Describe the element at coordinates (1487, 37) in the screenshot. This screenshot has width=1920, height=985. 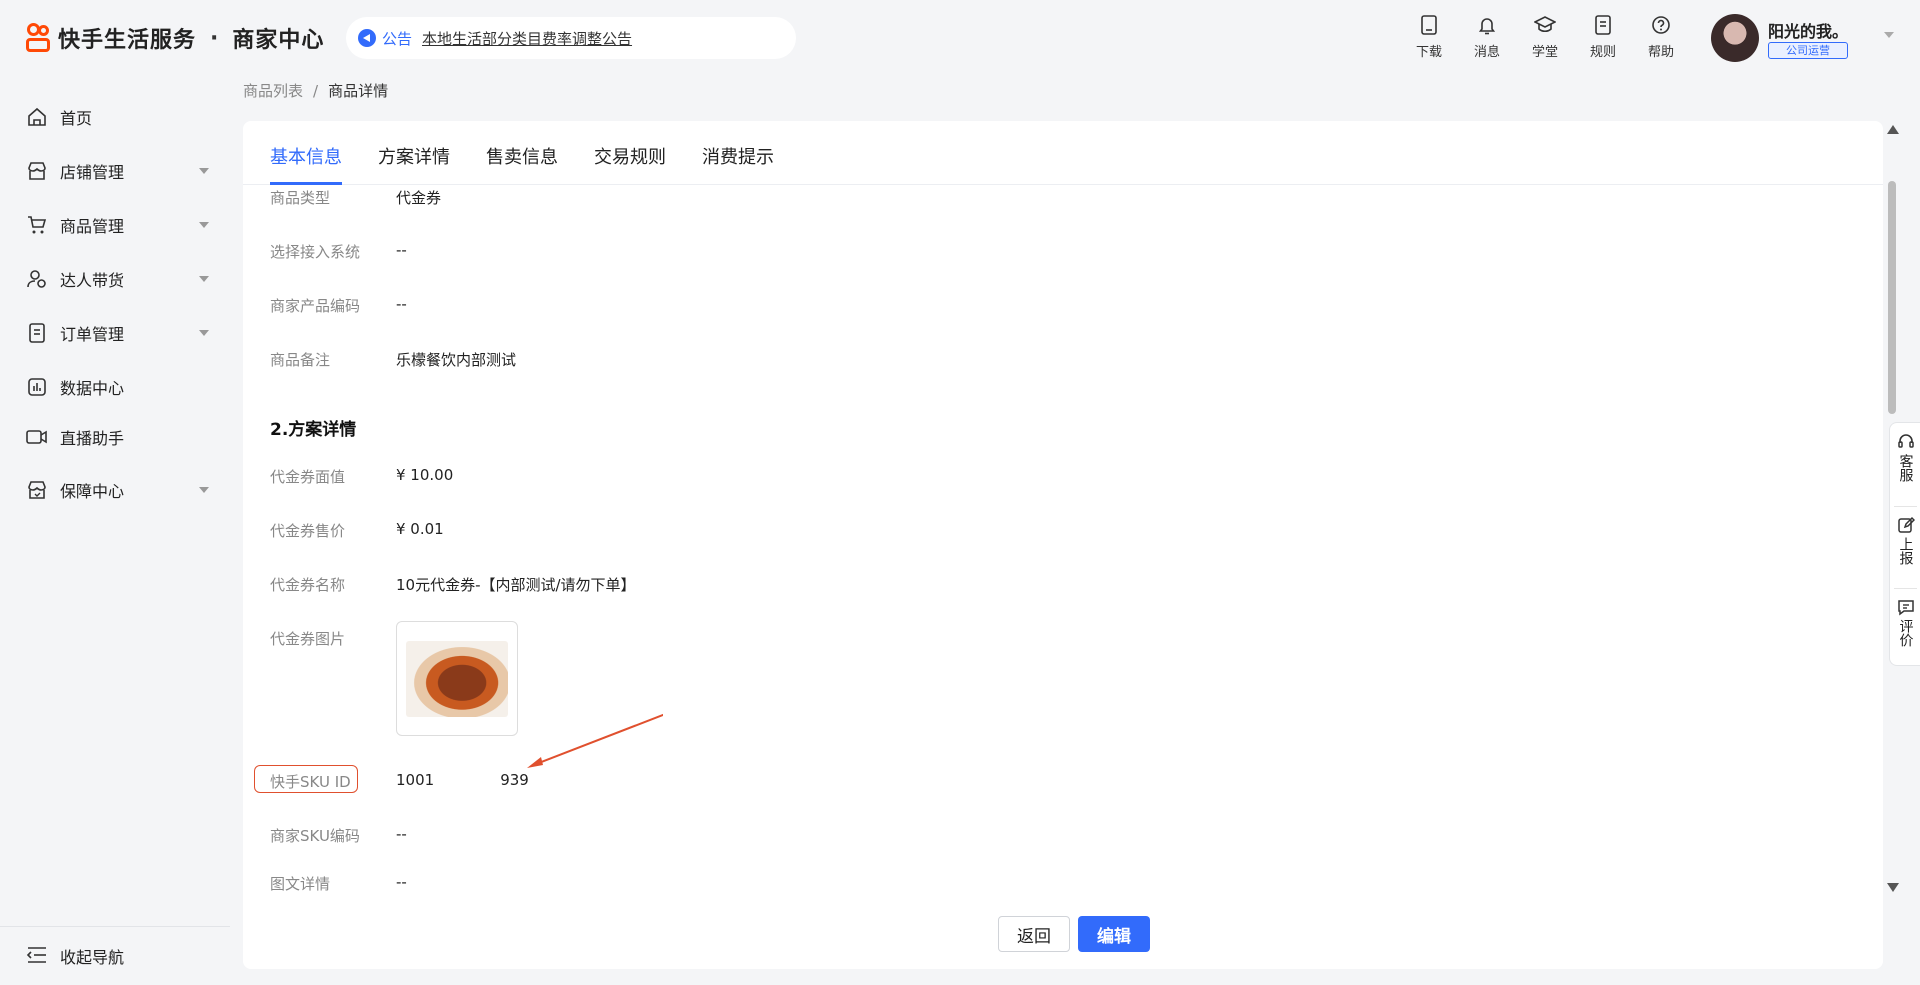
I see `tool-messages: 消息` at that location.